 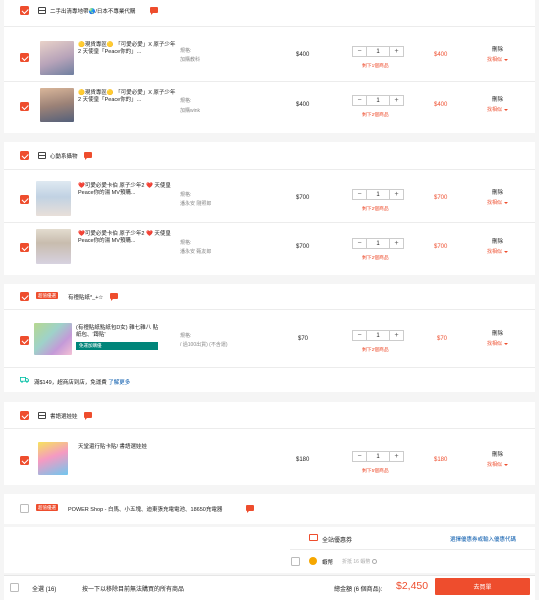 What do you see at coordinates (44, 588) in the screenshot?
I see `select-all-label: 全選 (16)` at bounding box center [44, 588].